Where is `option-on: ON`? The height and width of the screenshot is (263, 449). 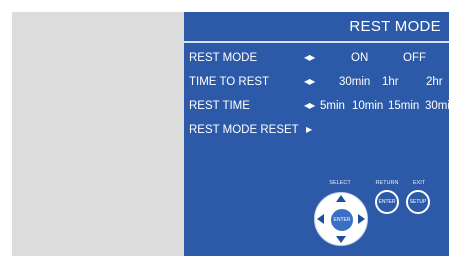
option-on: ON is located at coordinates (359, 58).